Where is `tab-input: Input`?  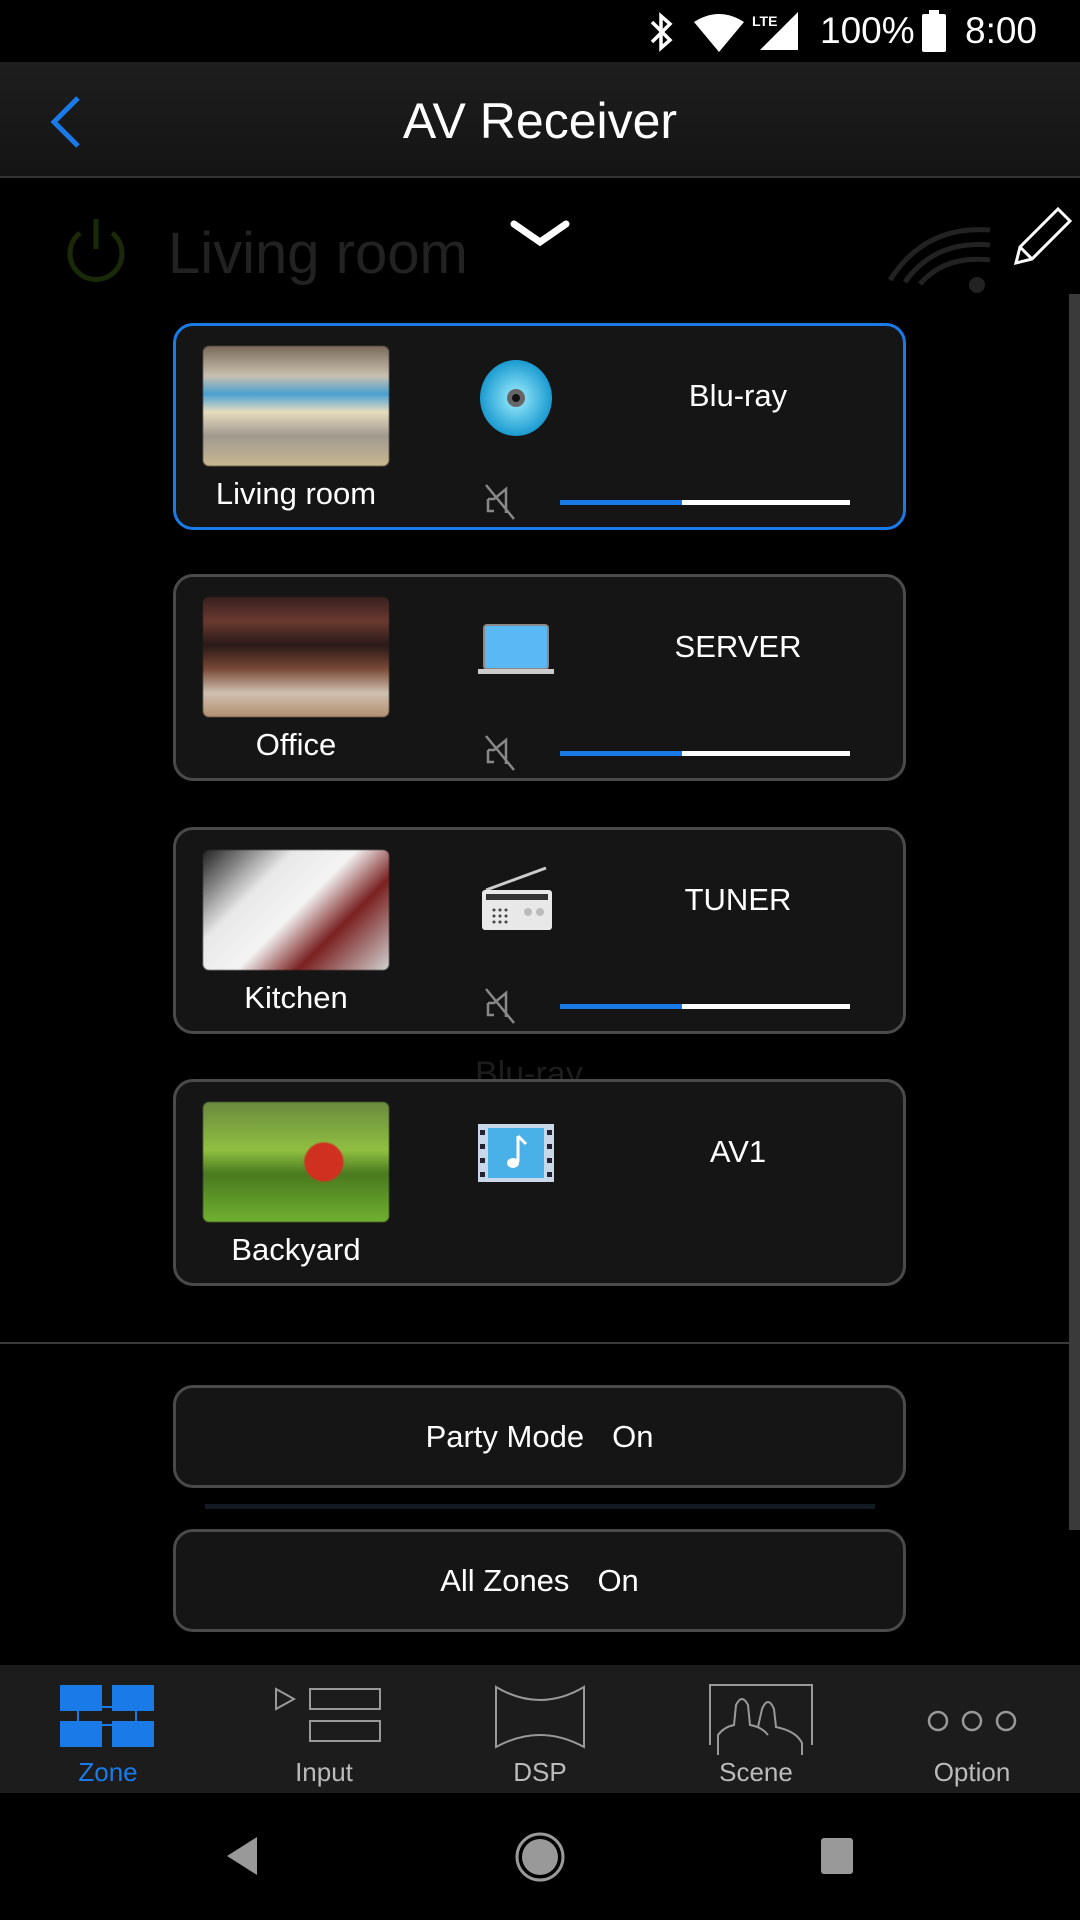
tab-input: Input is located at coordinates (324, 1729).